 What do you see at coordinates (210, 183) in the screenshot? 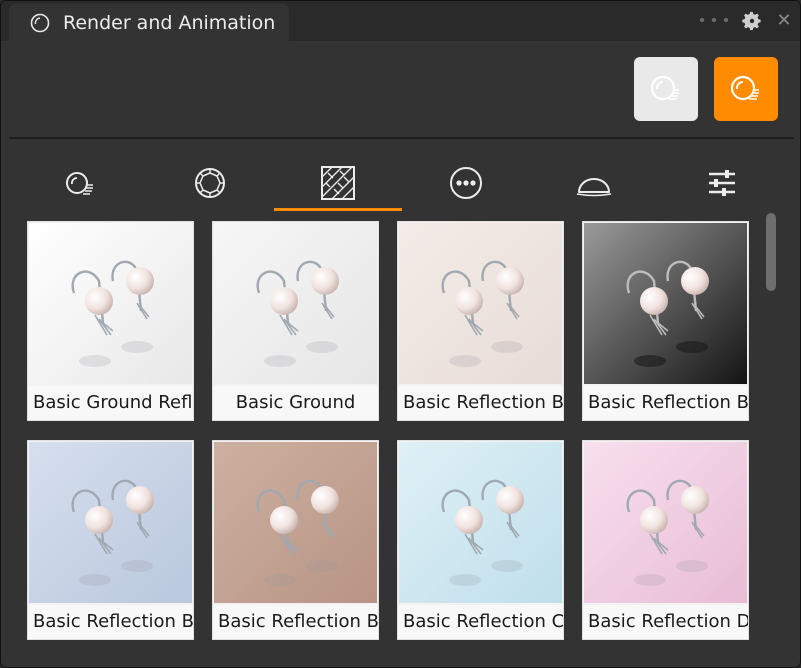
I see `gem-icon` at bounding box center [210, 183].